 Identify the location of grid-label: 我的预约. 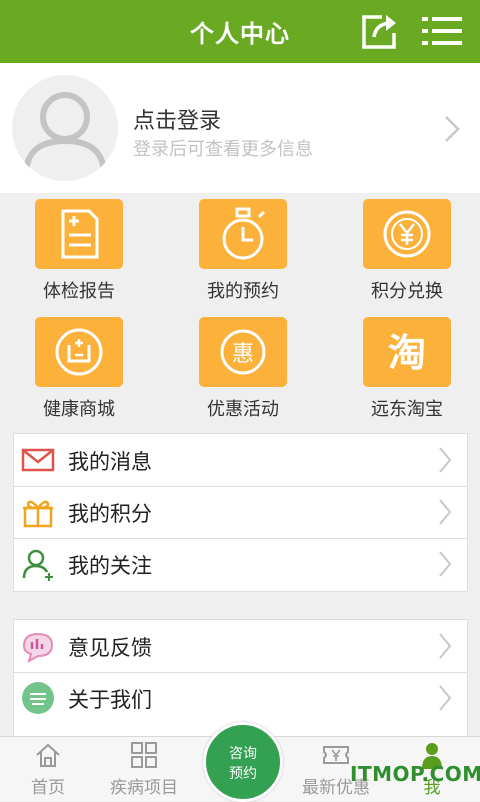
(243, 291).